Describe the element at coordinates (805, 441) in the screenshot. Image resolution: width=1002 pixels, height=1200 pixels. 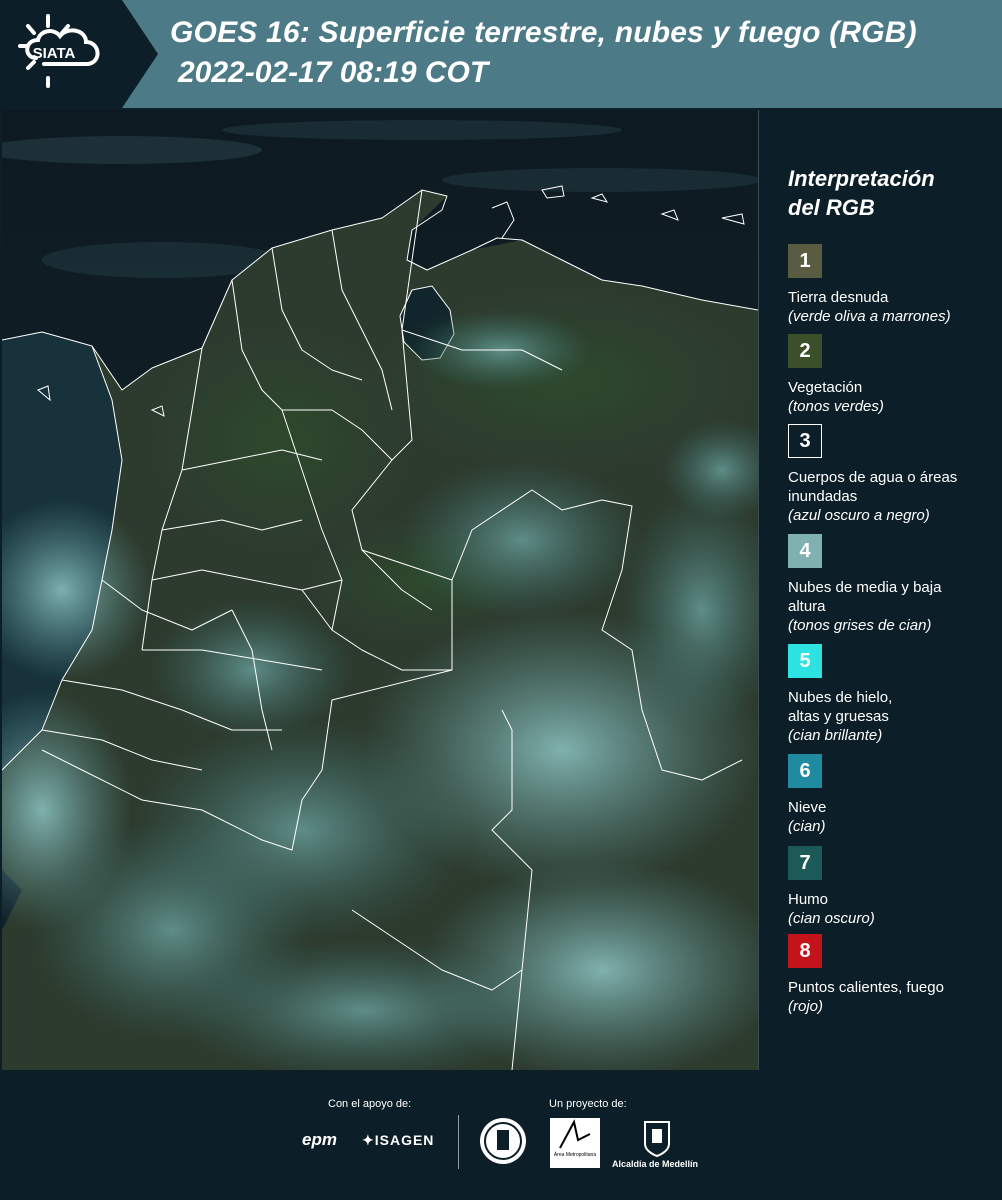
I see `legend-swatch: 3` at that location.